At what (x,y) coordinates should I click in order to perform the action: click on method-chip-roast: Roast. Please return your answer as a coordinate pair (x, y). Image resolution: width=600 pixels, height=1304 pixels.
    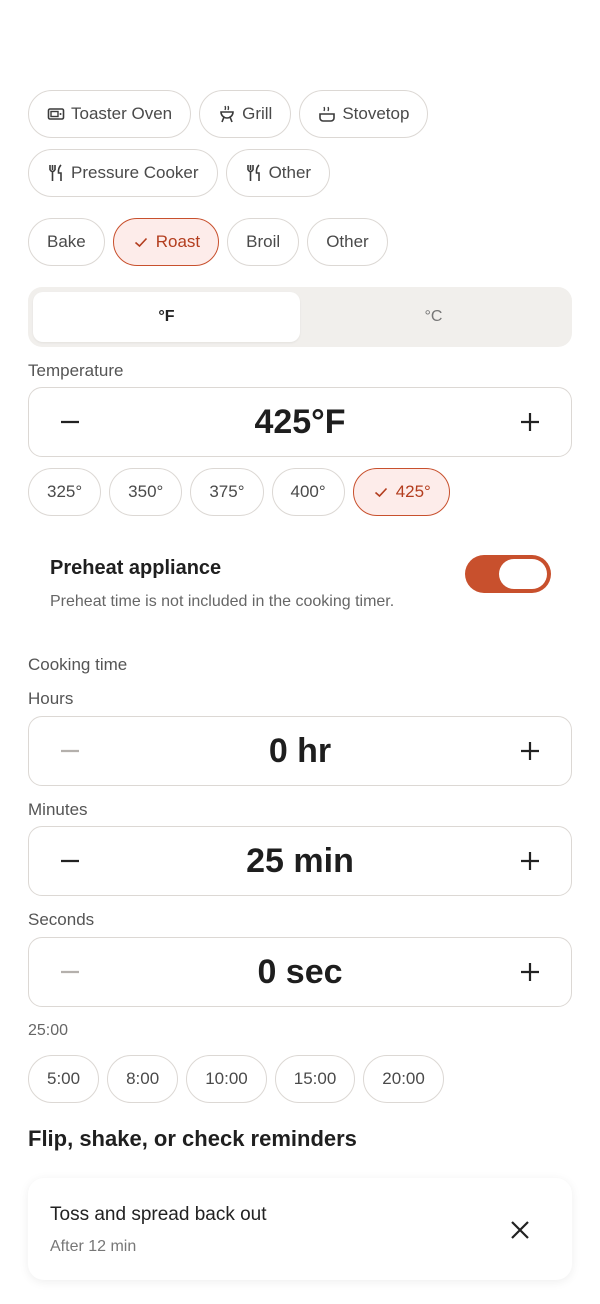
    Looking at the image, I should click on (166, 242).